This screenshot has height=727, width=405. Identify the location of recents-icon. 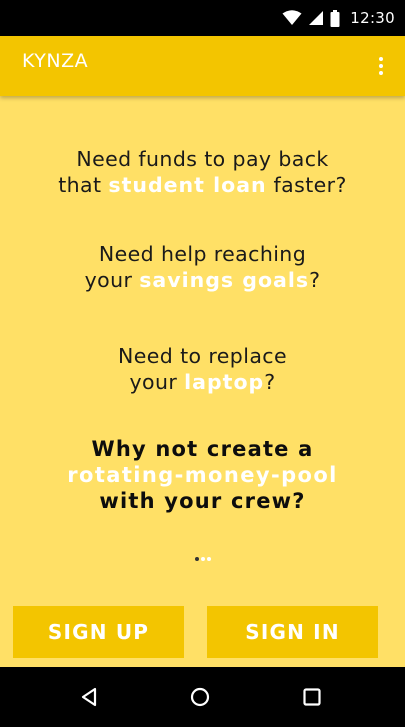
(312, 697).